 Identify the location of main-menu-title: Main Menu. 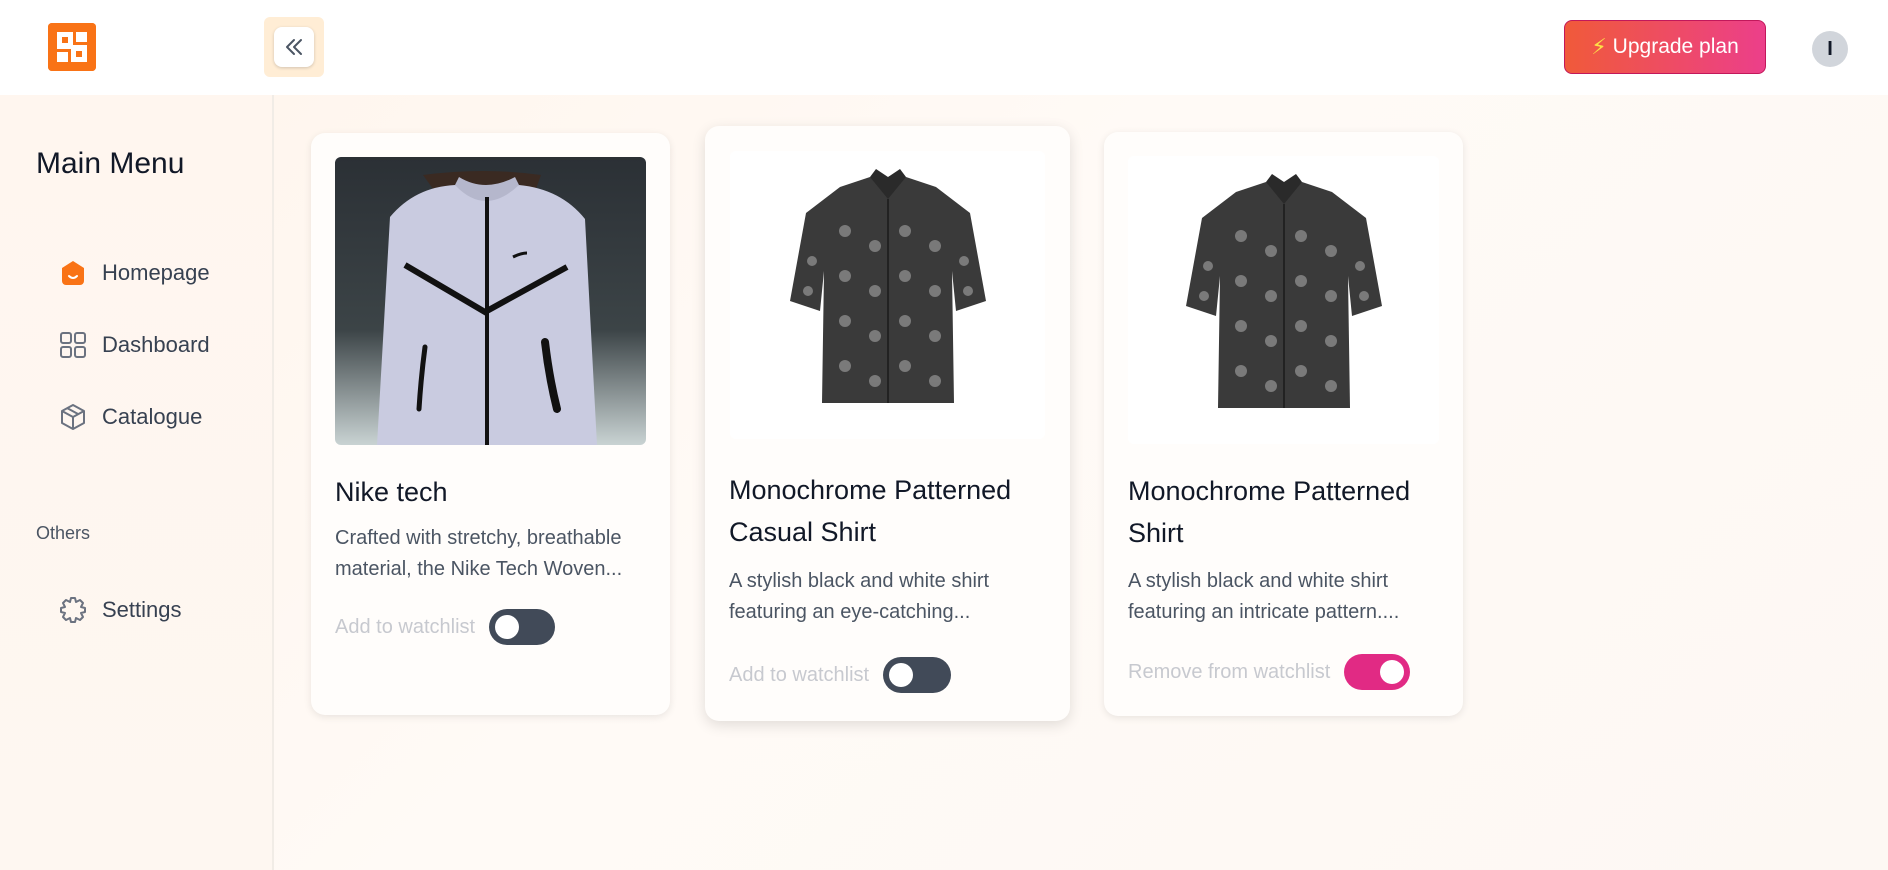
(110, 163).